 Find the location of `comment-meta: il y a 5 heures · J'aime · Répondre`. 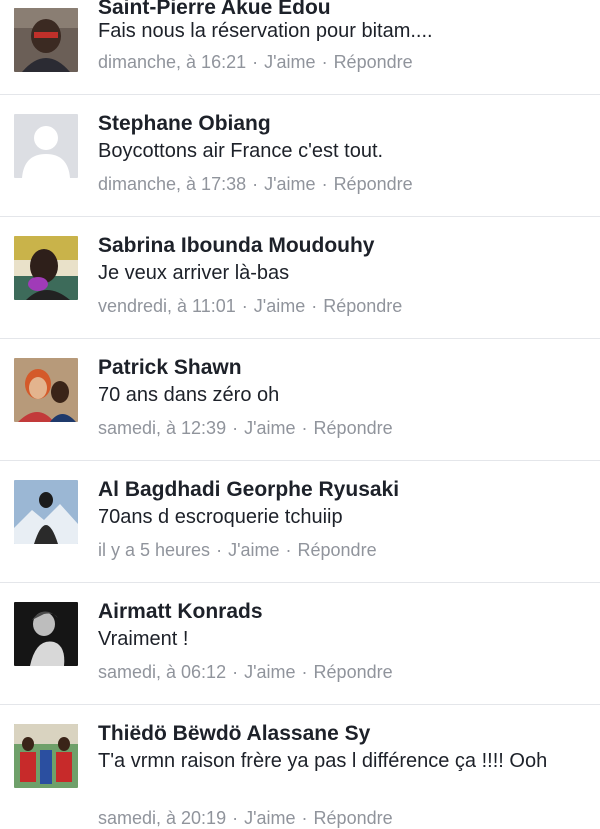

comment-meta: il y a 5 heures · J'aime · Répondre is located at coordinates (237, 550).